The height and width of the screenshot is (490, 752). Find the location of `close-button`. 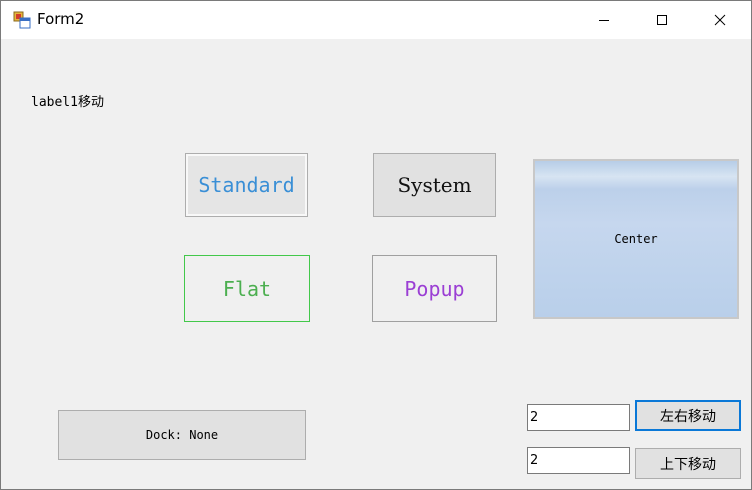

close-button is located at coordinates (720, 20).